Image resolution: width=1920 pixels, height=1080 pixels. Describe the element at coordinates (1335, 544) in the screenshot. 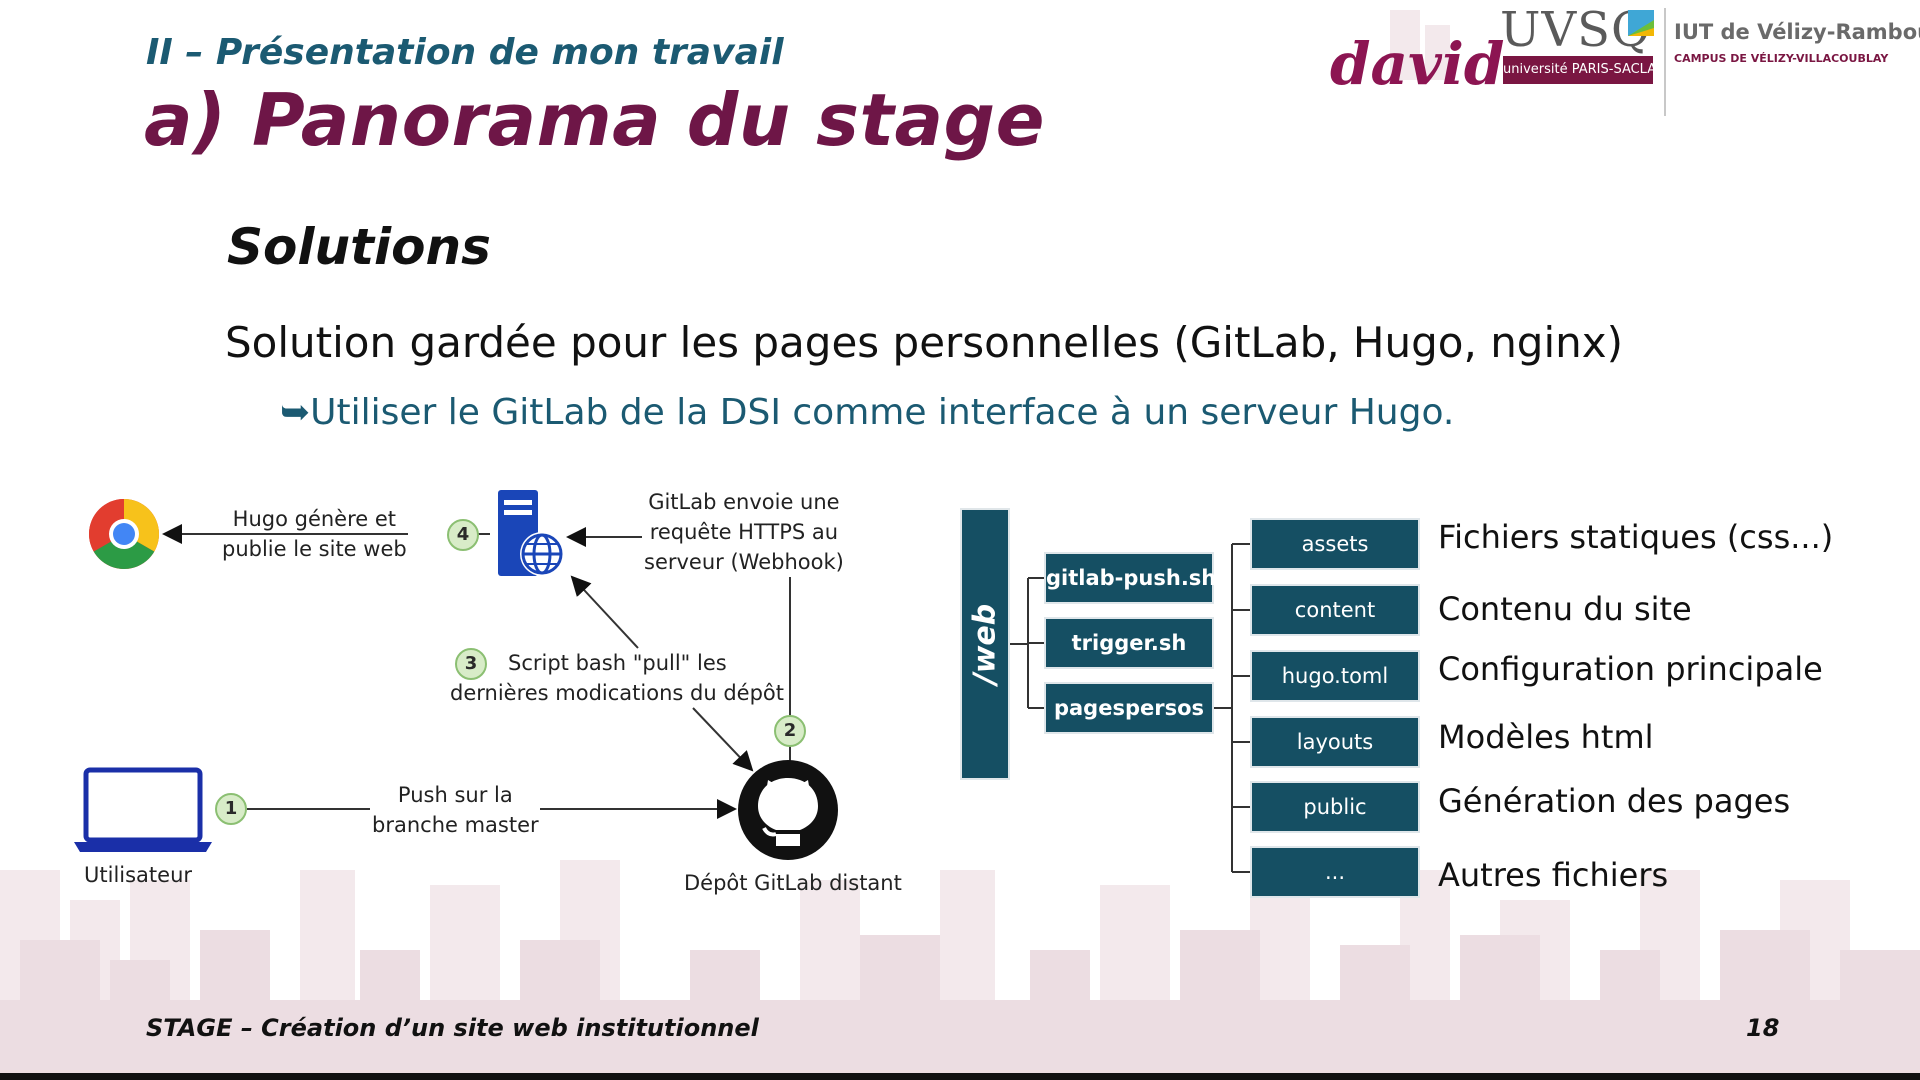

I see `dir-assets: assets` at that location.